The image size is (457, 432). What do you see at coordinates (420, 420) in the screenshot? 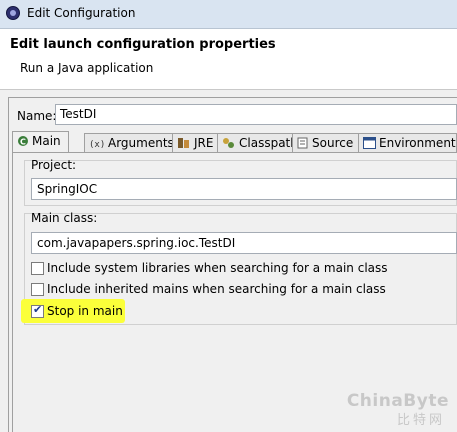
I see `watermark-subtext: 比特网` at bounding box center [420, 420].